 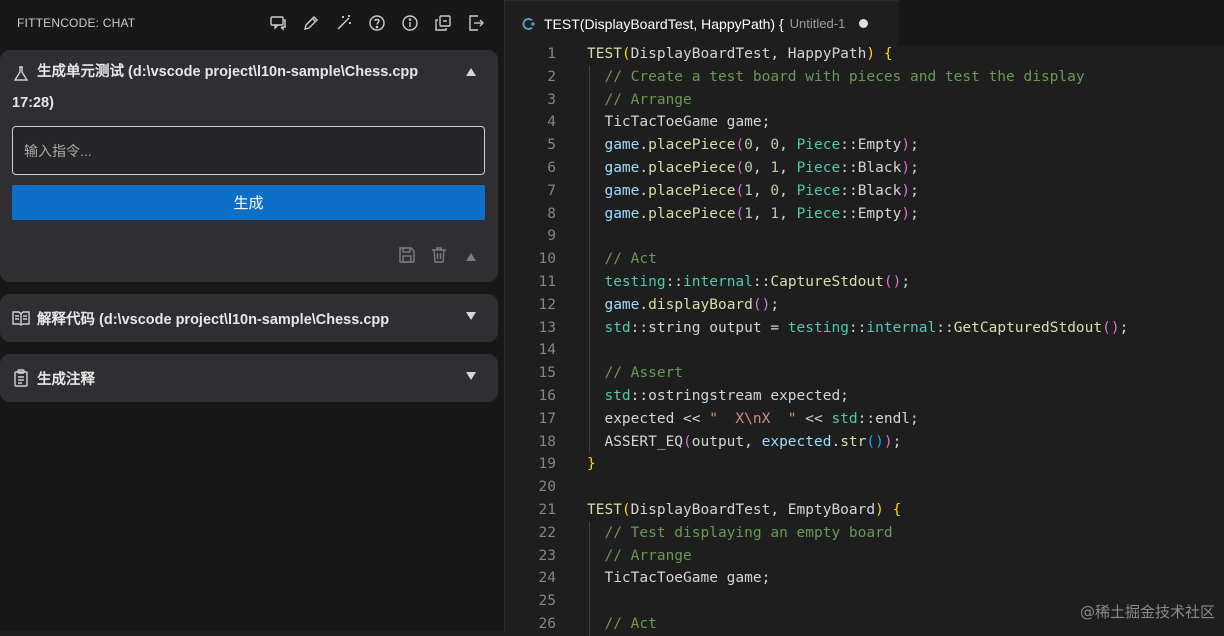 I want to click on line-content: testing::internal::CaptureStdout();, so click(x=757, y=281).